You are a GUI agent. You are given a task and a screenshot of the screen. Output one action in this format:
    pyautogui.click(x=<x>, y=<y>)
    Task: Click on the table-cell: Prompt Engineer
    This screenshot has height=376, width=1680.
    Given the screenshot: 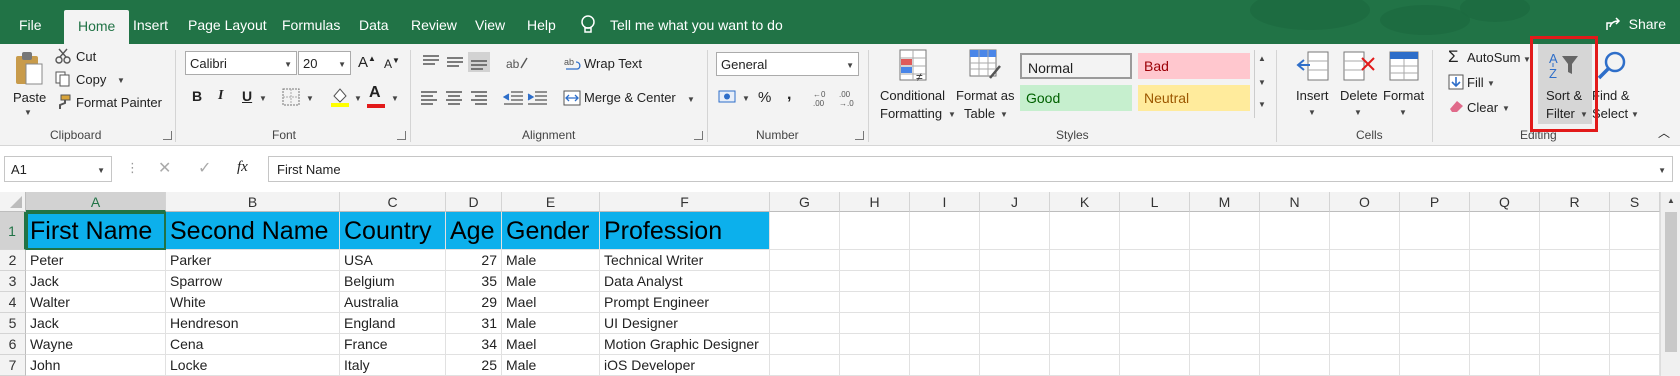 What is the action you would take?
    pyautogui.click(x=685, y=302)
    